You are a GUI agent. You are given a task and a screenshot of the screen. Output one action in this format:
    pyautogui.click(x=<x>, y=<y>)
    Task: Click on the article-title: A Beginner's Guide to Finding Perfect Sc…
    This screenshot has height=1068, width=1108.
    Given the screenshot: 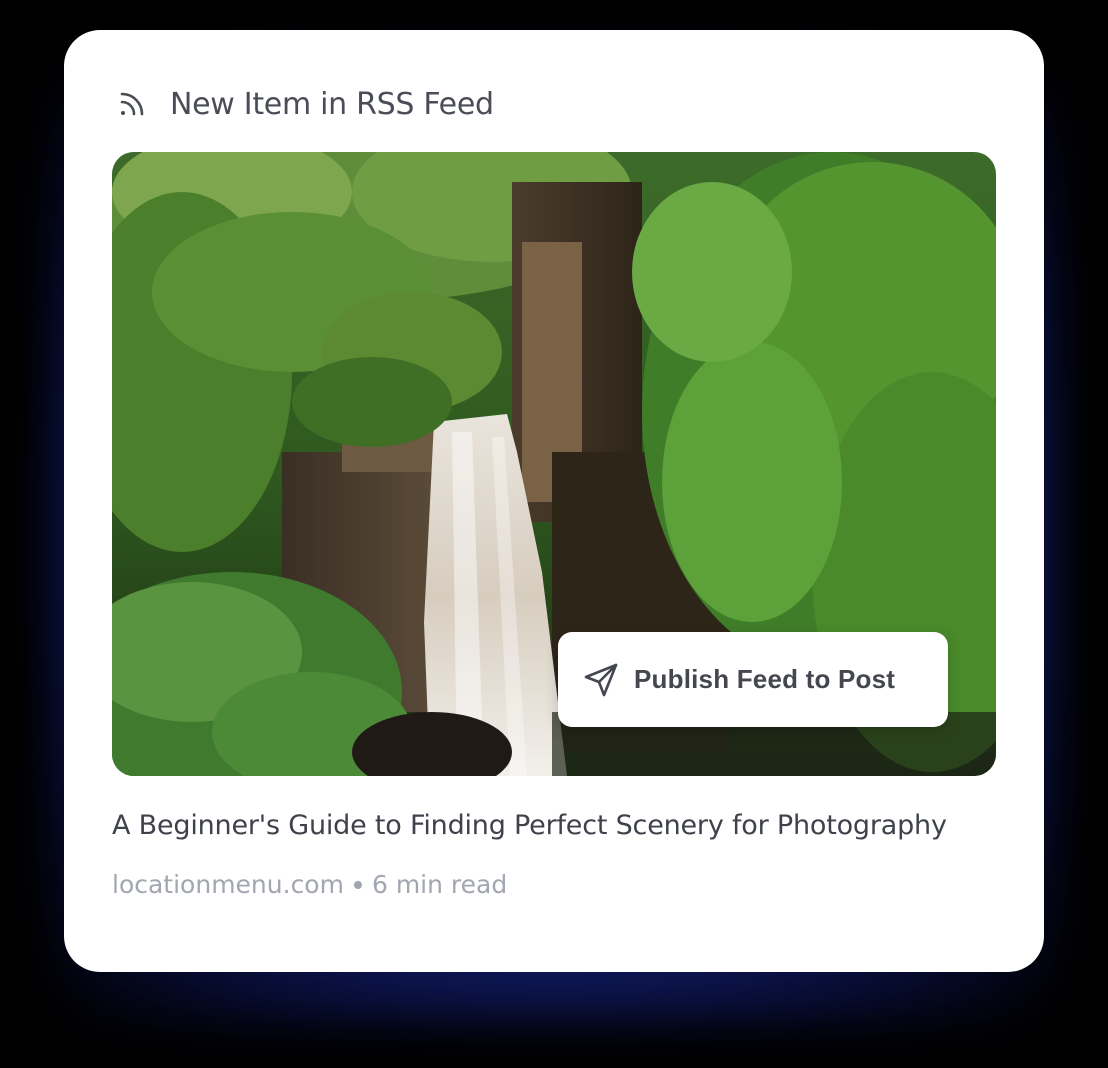 What is the action you would take?
    pyautogui.click(x=554, y=825)
    